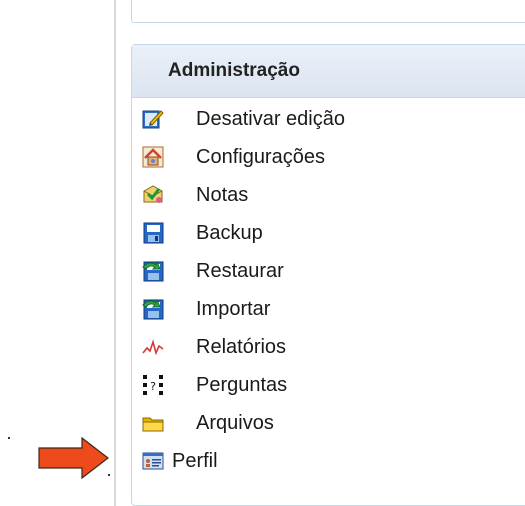  Describe the element at coordinates (241, 346) in the screenshot. I see `menu-item-label: Relatórios` at that location.